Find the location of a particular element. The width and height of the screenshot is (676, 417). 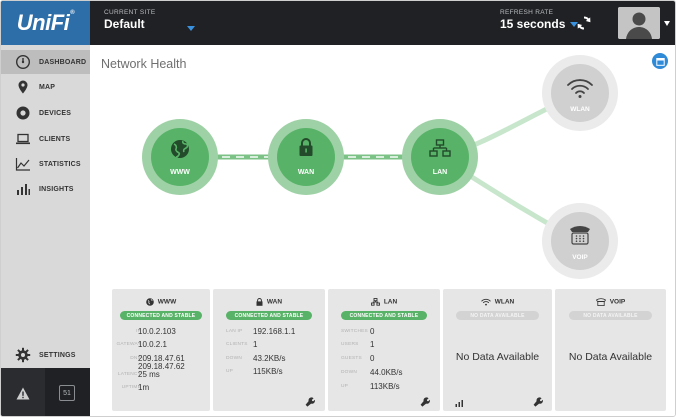

wifi-icon is located at coordinates (486, 302).